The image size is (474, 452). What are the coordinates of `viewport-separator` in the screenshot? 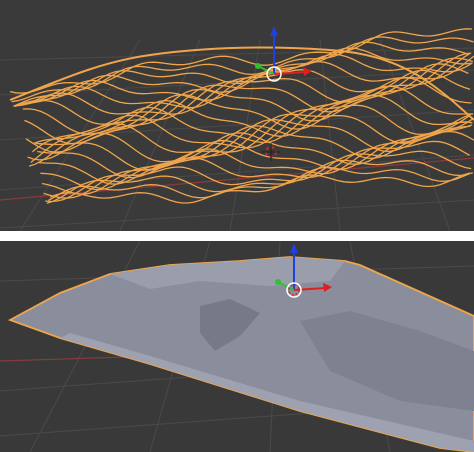 It's located at (237, 236).